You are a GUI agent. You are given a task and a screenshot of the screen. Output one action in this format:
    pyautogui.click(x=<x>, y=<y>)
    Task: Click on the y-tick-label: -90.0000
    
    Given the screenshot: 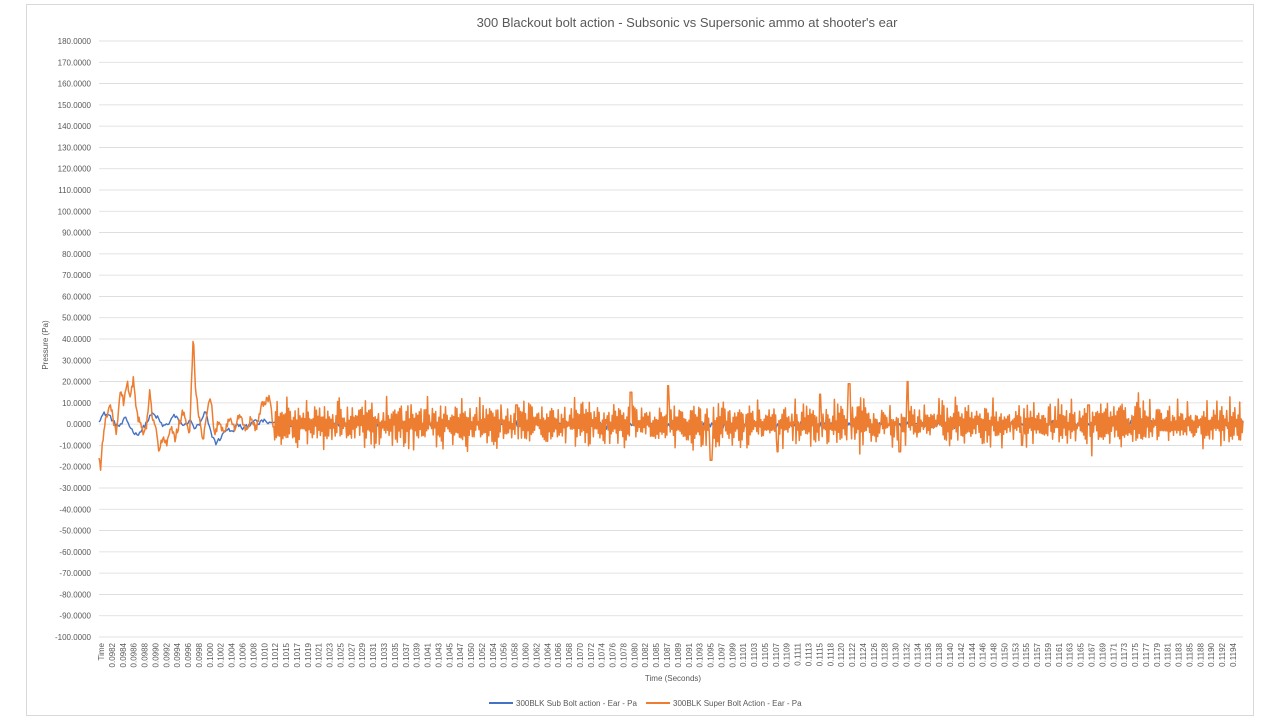 What is the action you would take?
    pyautogui.click(x=75, y=616)
    